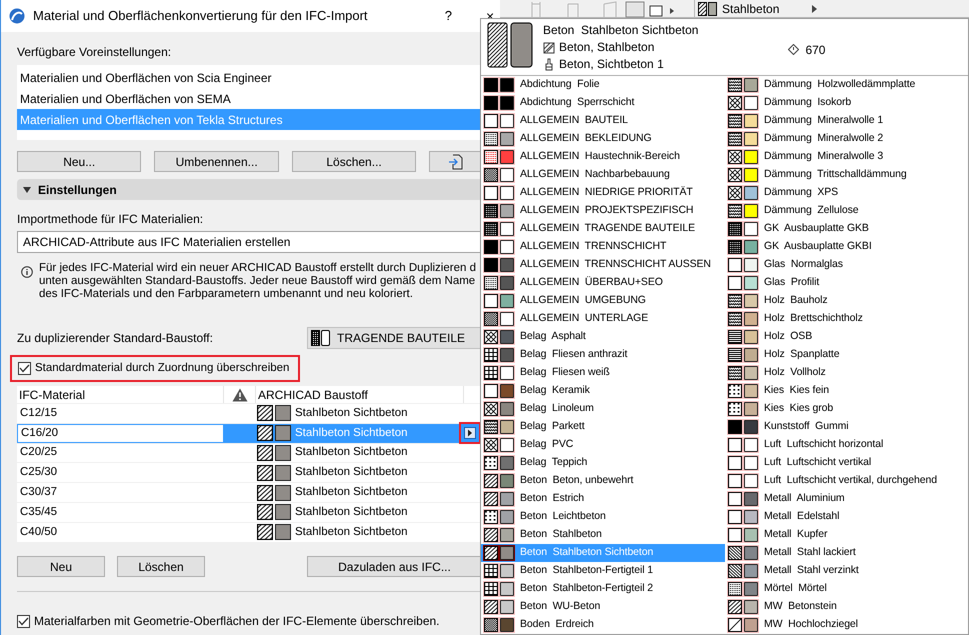  I want to click on import-method-dropdown: ARCHICAD-Attribute aus IFC Materialien erstellen, so click(249, 242).